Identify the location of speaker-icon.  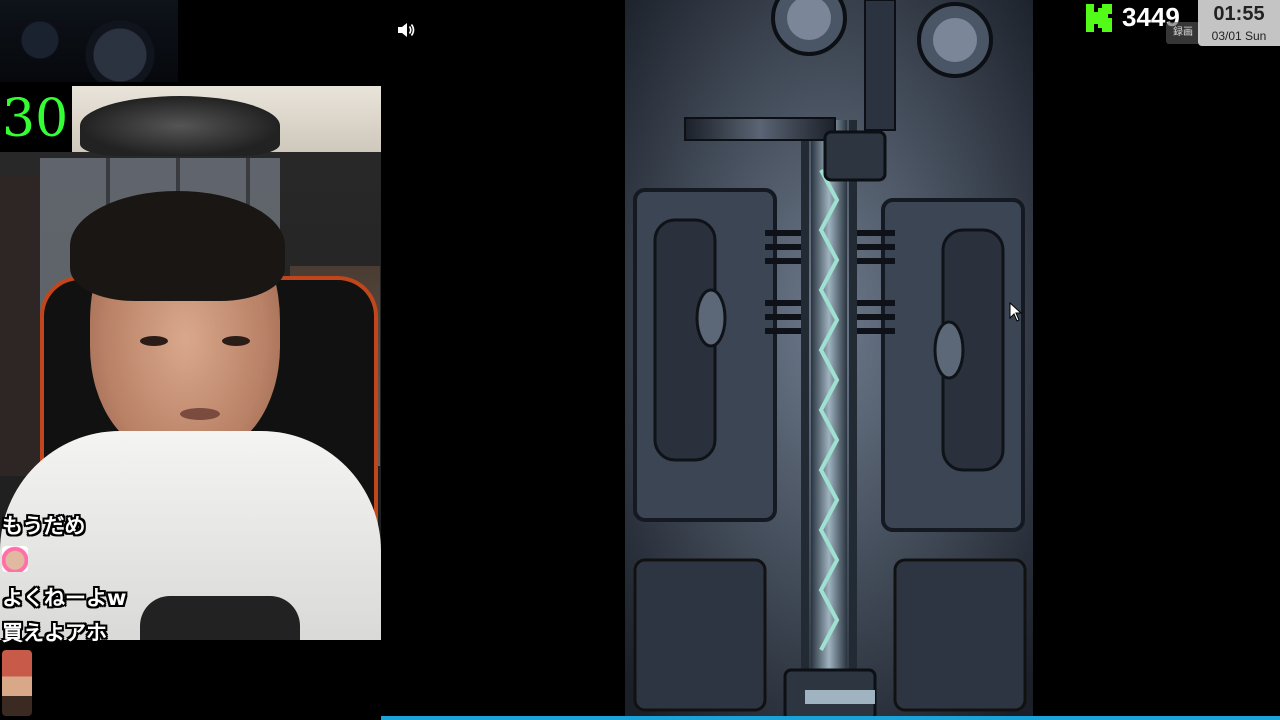
(406, 30).